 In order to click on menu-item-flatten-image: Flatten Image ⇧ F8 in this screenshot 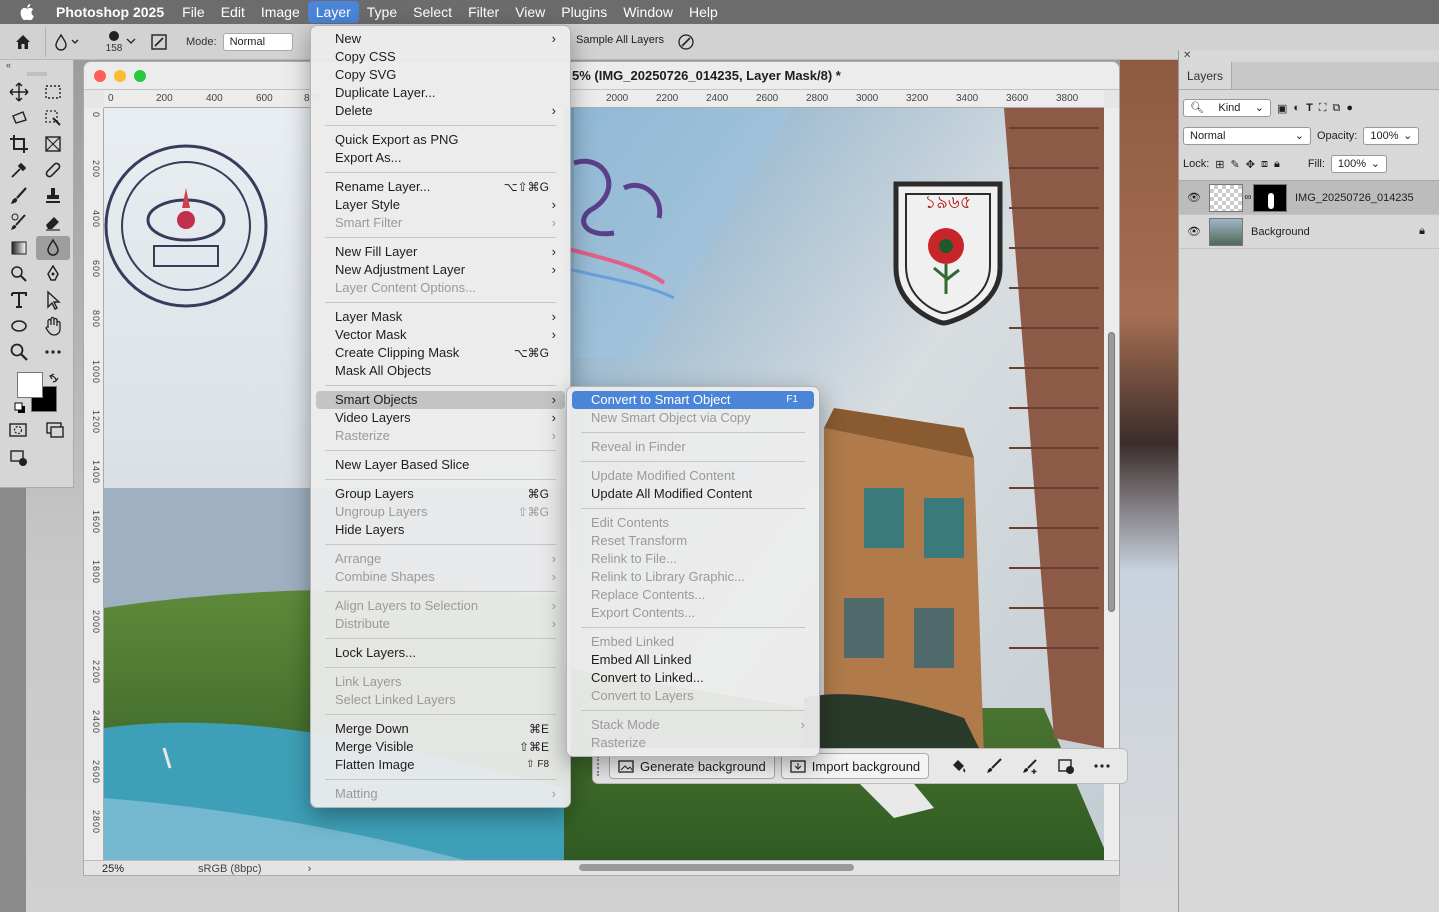, I will do `click(440, 765)`.